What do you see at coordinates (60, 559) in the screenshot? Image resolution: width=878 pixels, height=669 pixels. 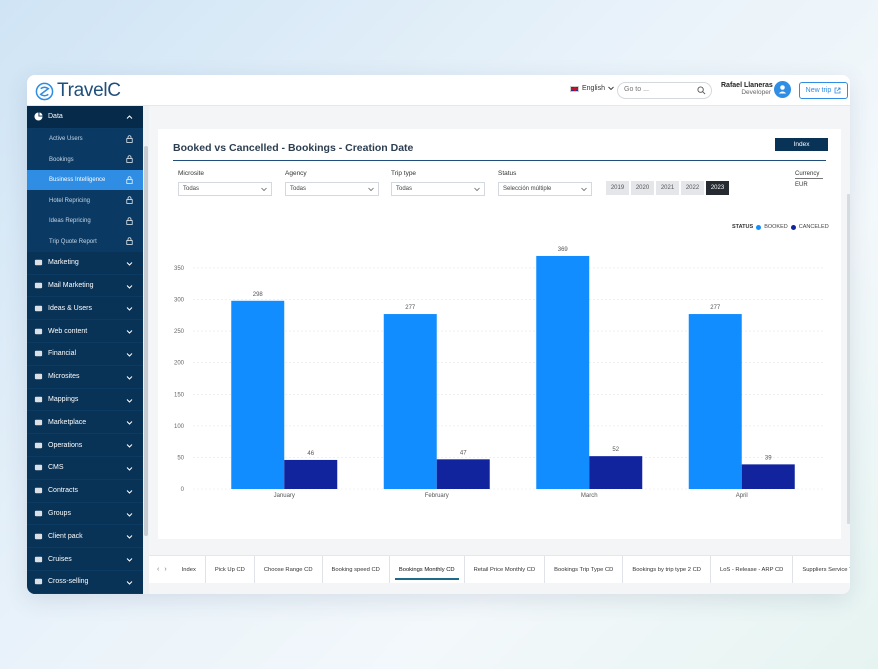 I see `sidebar-item-label: Cruises` at bounding box center [60, 559].